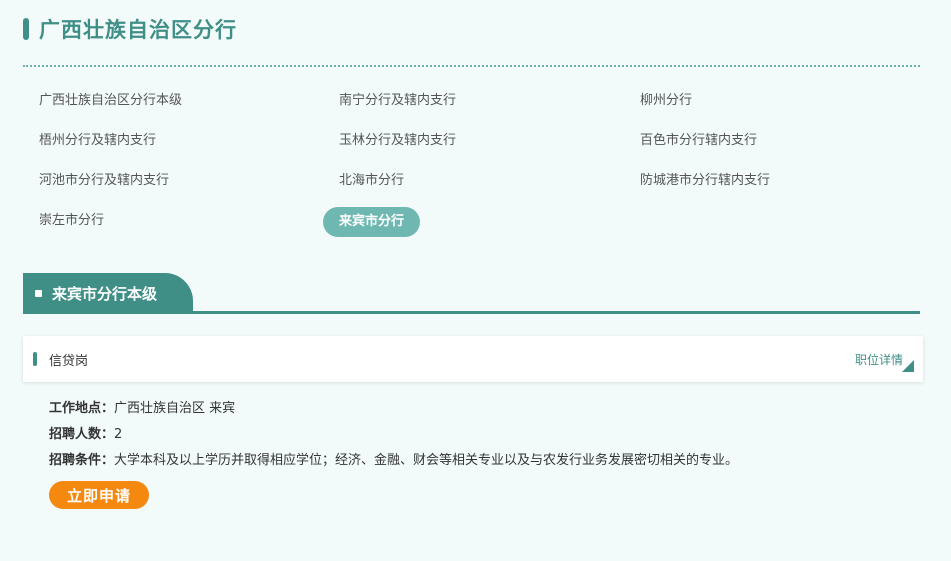  I want to click on section-tab: 来宾市分行本级, so click(108, 293).